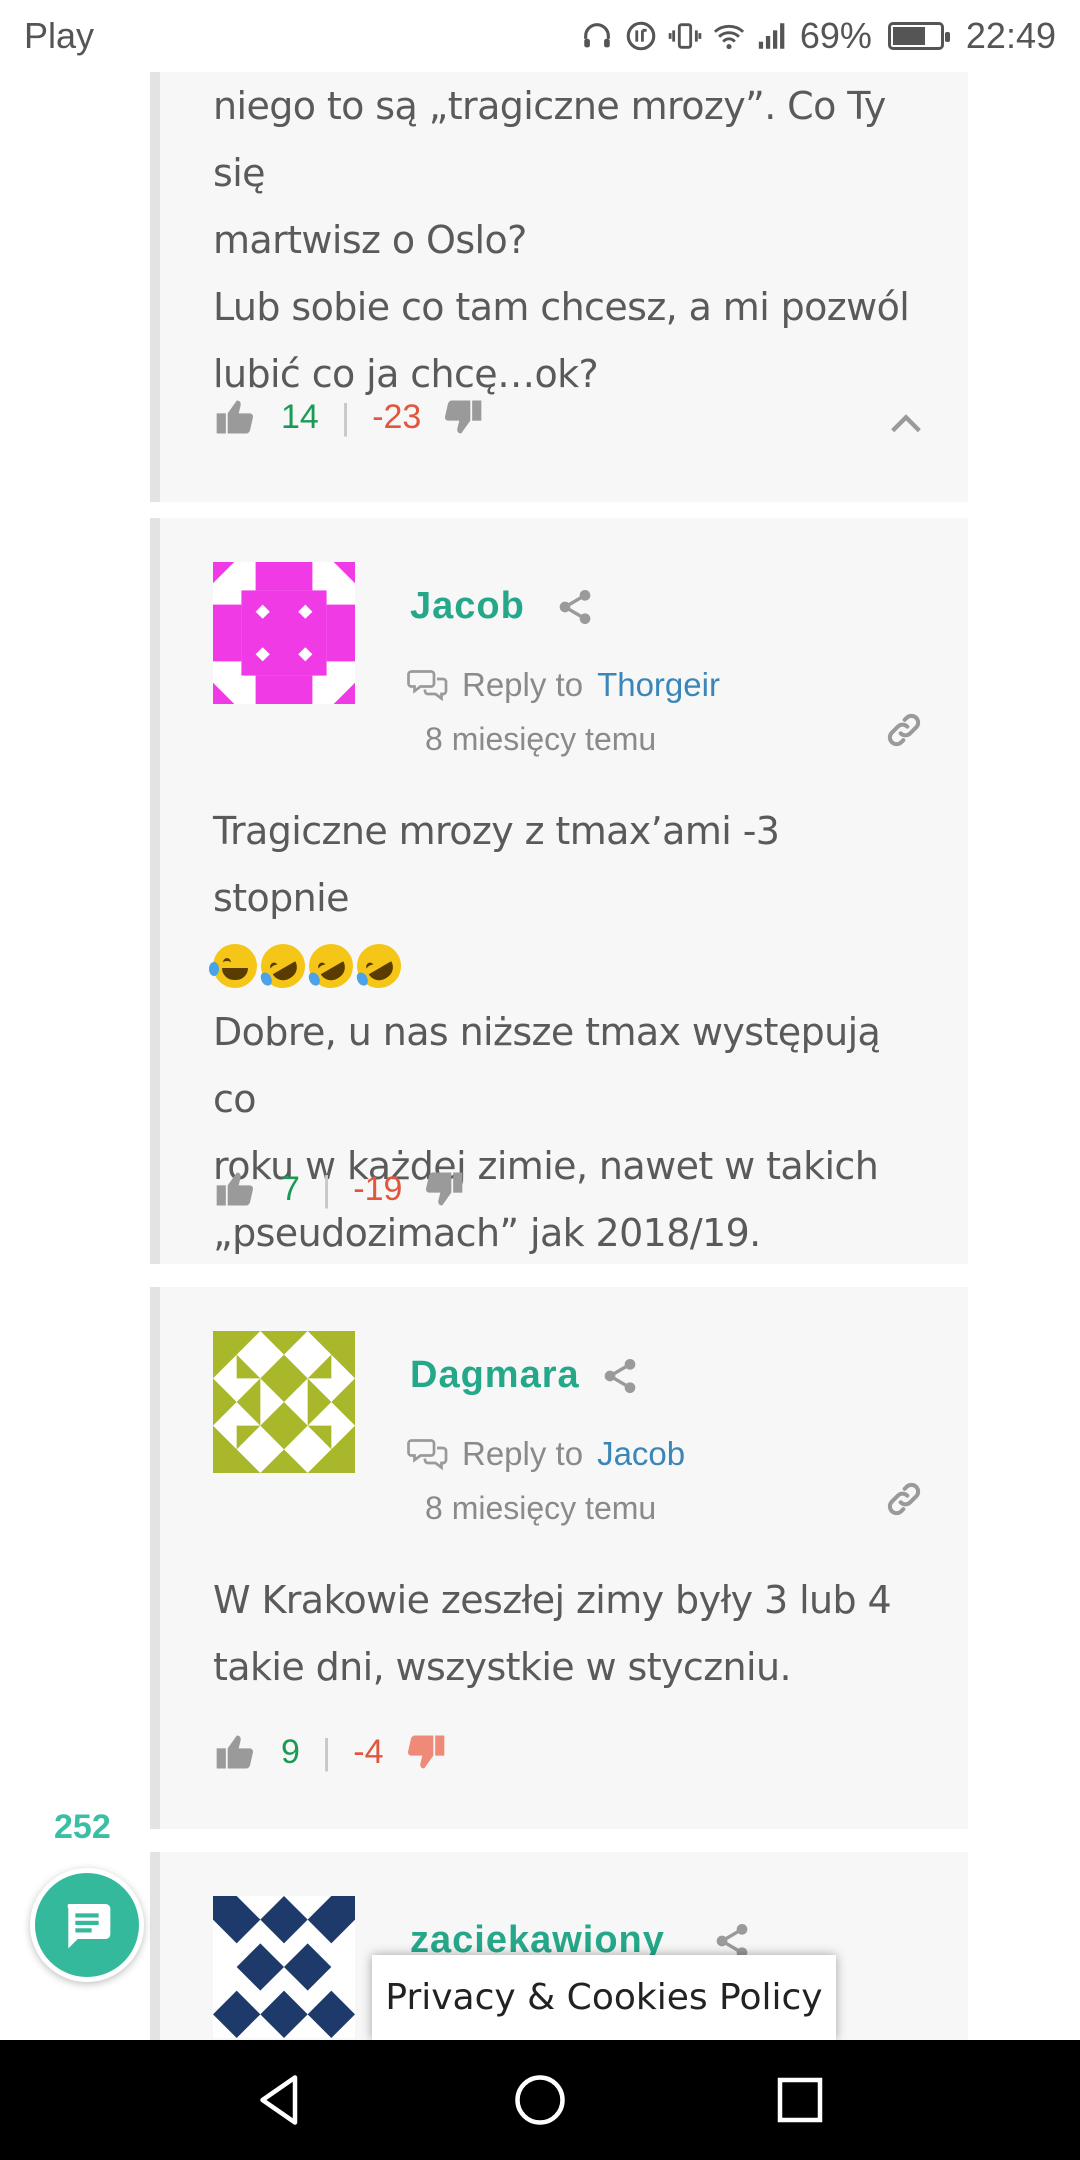 The height and width of the screenshot is (2160, 1080). What do you see at coordinates (547, 1065) in the screenshot?
I see `comment-text-line: Dobre, u nas niższe tmax występują co` at bounding box center [547, 1065].